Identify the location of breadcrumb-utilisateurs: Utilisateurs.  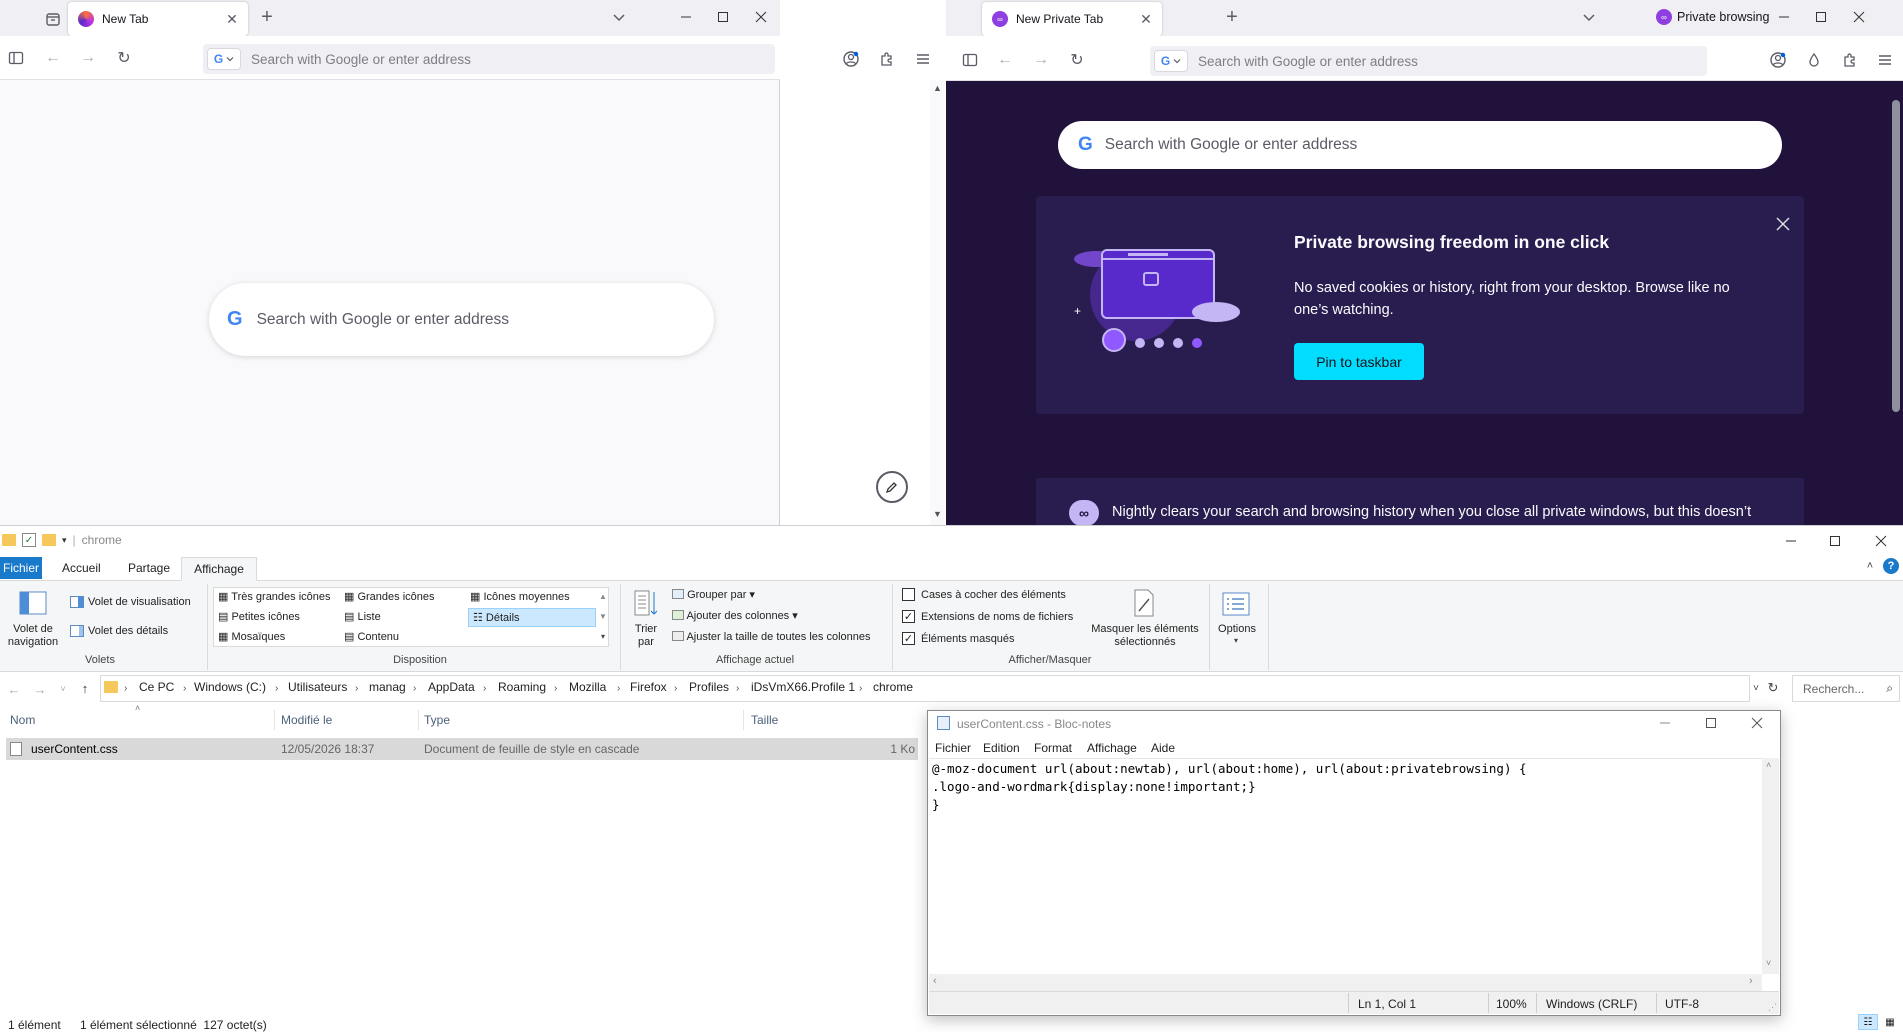
(317, 687).